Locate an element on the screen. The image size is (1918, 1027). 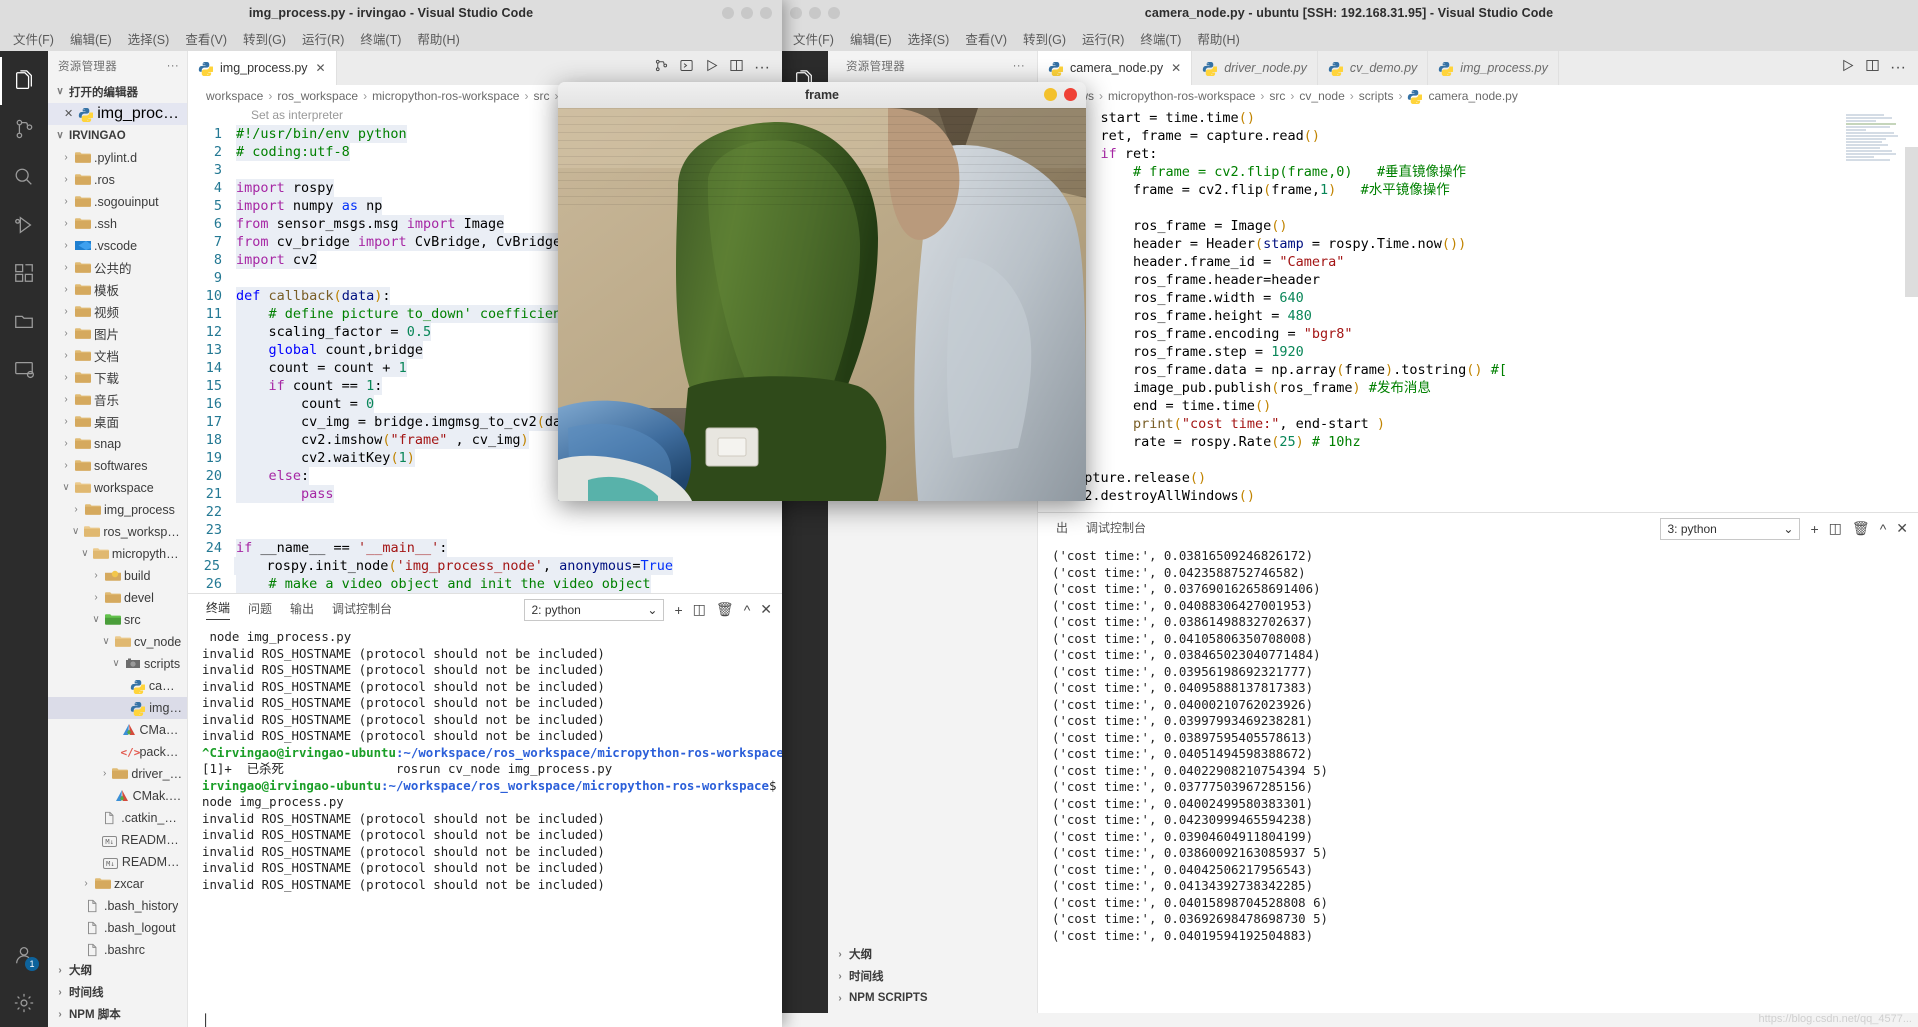
split-terminal-icon: ◫ is located at coordinates (699, 609).